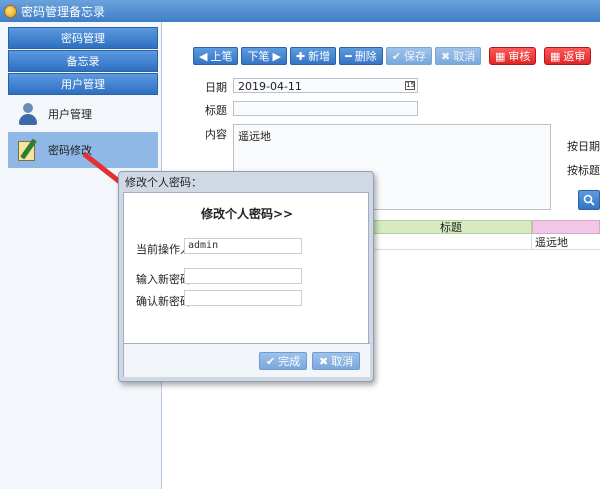  I want to click on notepad-pen-icon, so click(28, 150).